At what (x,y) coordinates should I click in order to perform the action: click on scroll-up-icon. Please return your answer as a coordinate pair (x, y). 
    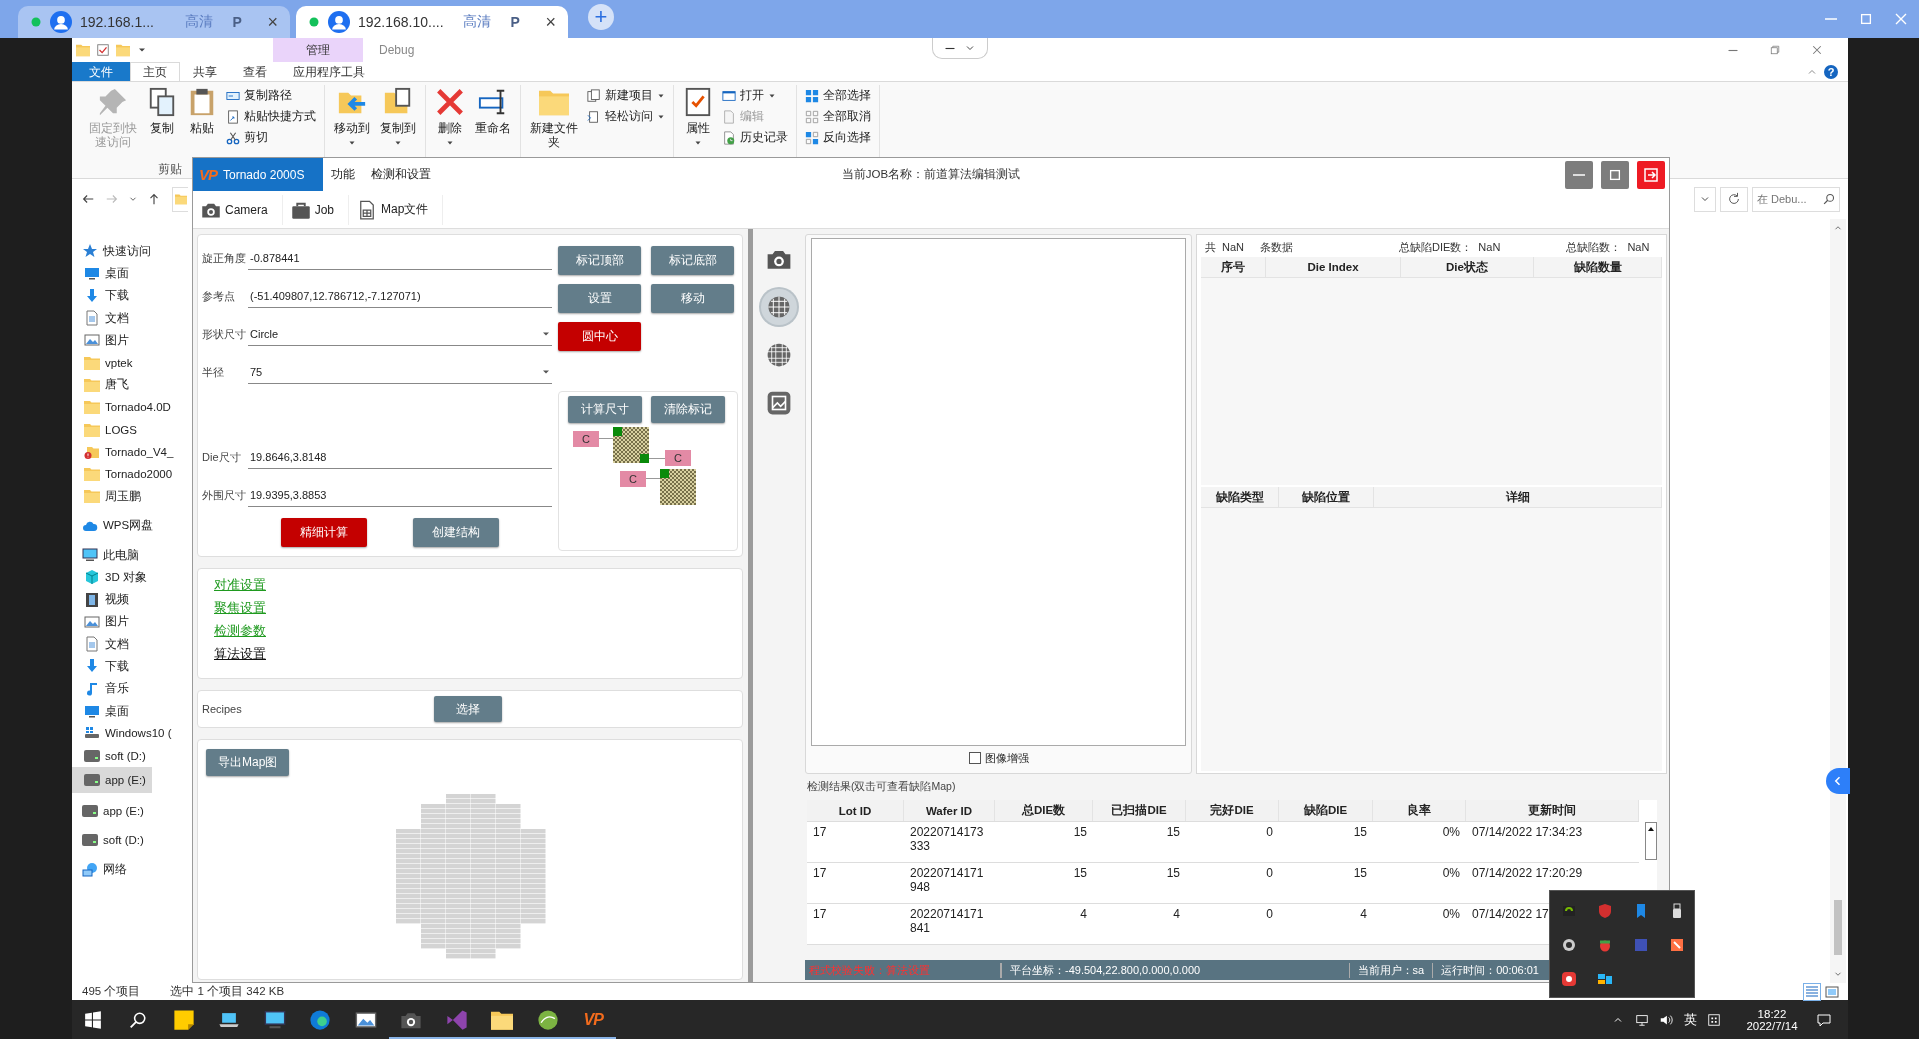
    Looking at the image, I should click on (1651, 829).